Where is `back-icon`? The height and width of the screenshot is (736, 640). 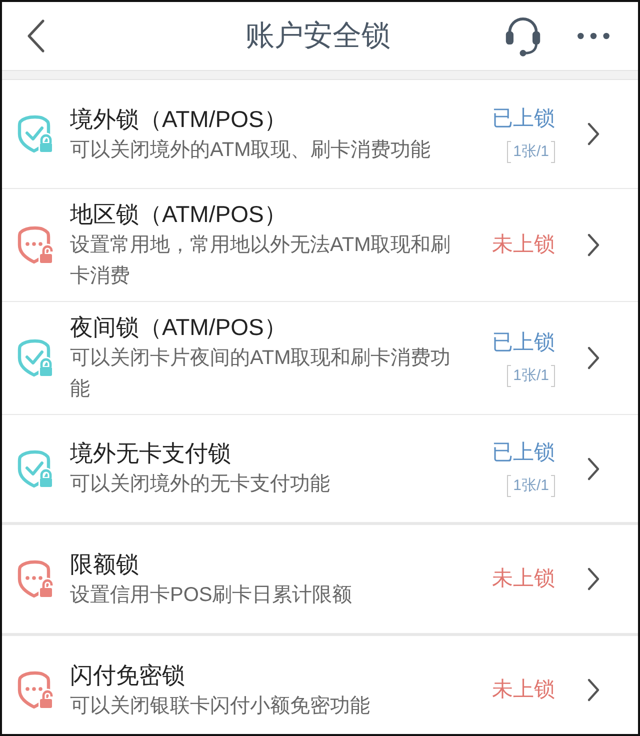 back-icon is located at coordinates (36, 36).